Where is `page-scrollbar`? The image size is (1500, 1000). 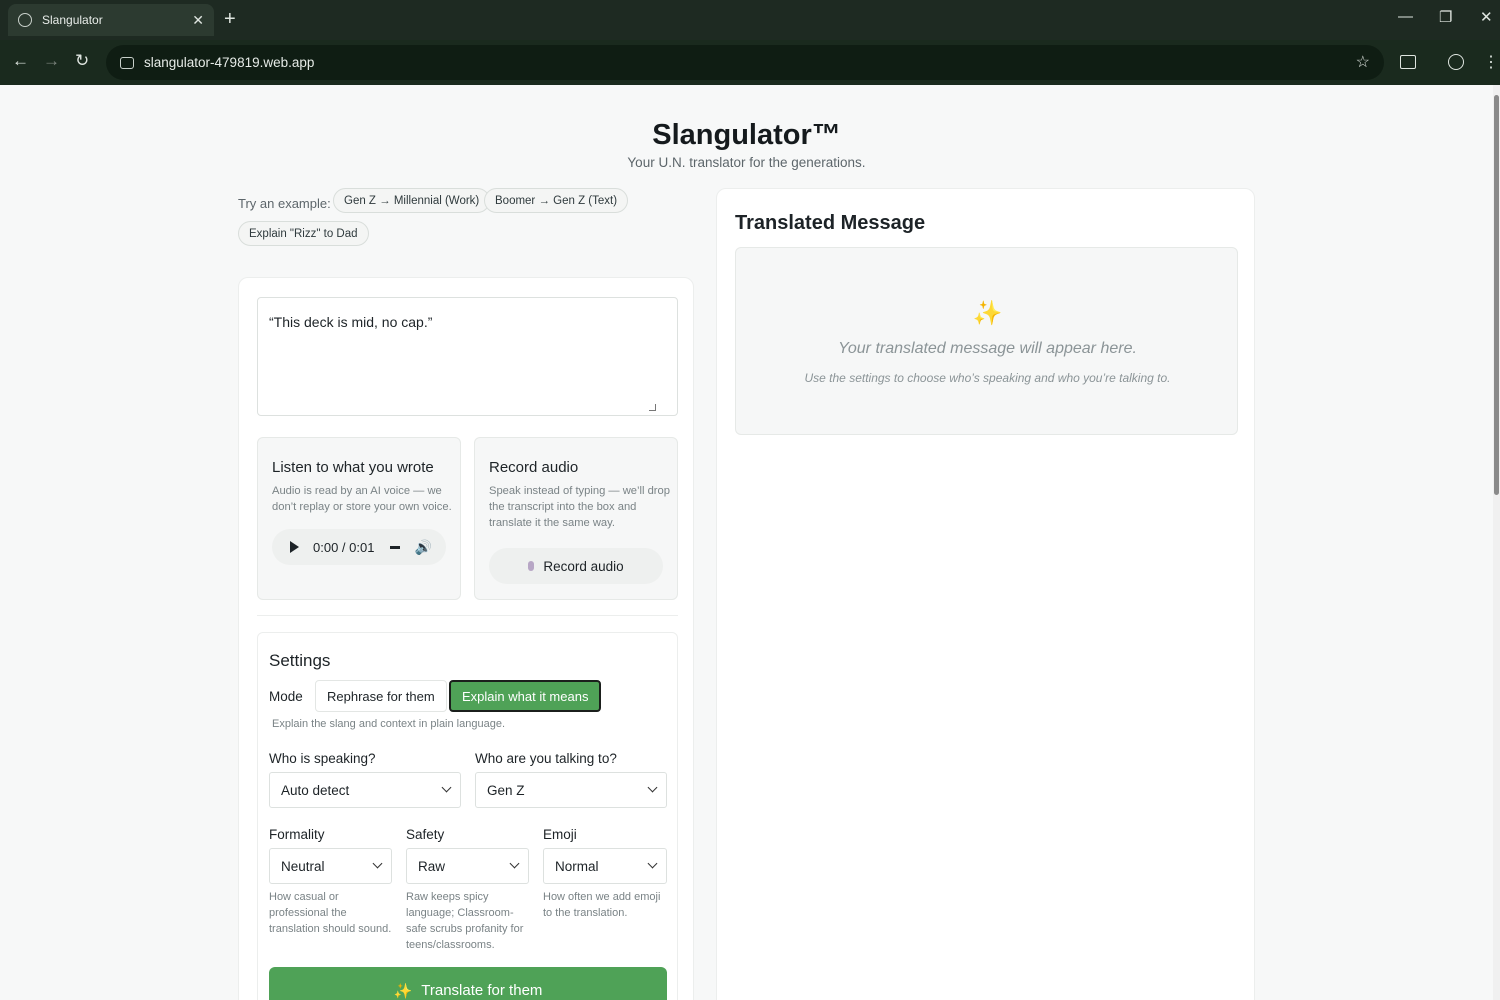
page-scrollbar is located at coordinates (1496, 542).